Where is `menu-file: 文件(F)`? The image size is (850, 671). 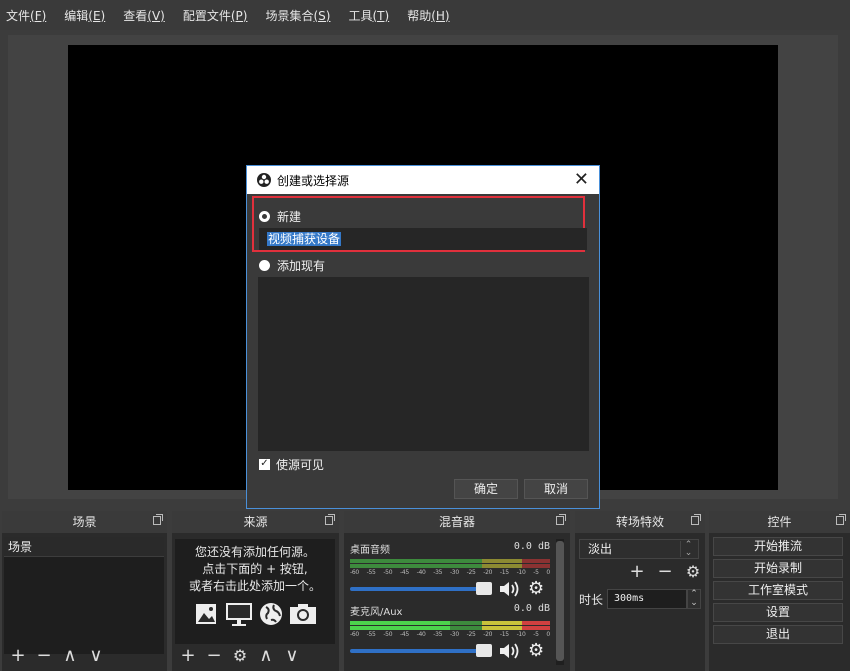 menu-file: 文件(F) is located at coordinates (26, 15).